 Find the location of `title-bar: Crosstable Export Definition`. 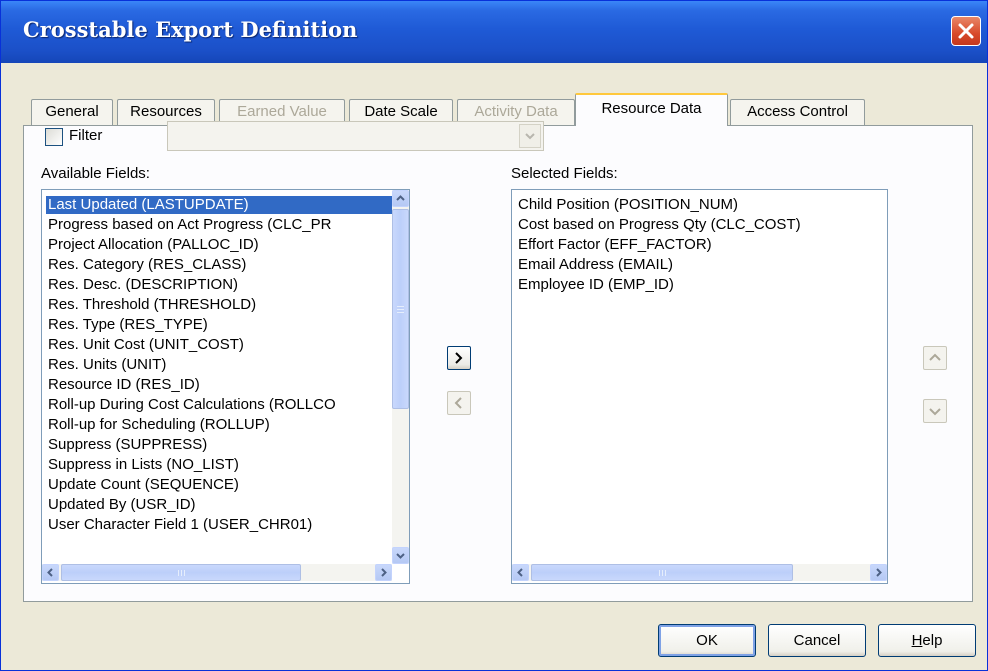

title-bar: Crosstable Export Definition is located at coordinates (494, 32).